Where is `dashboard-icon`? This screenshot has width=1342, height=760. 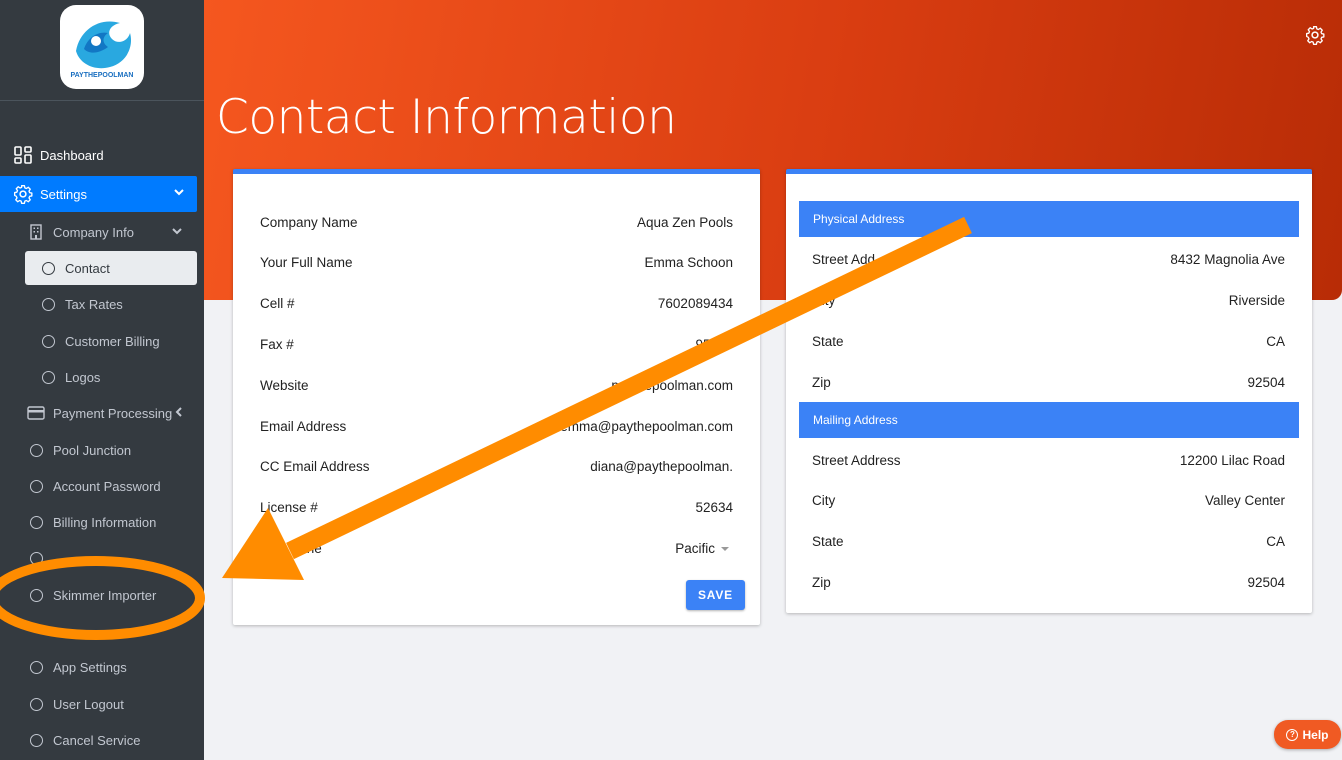 dashboard-icon is located at coordinates (23, 155).